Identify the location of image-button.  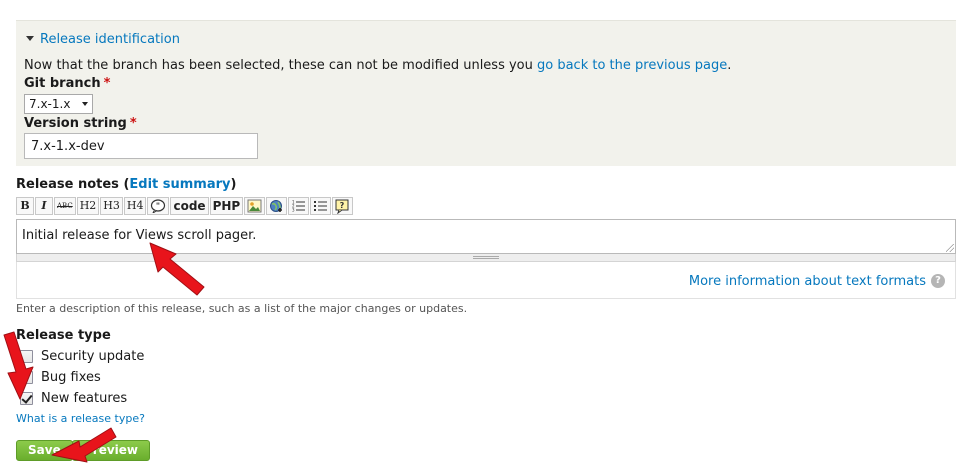
(255, 206).